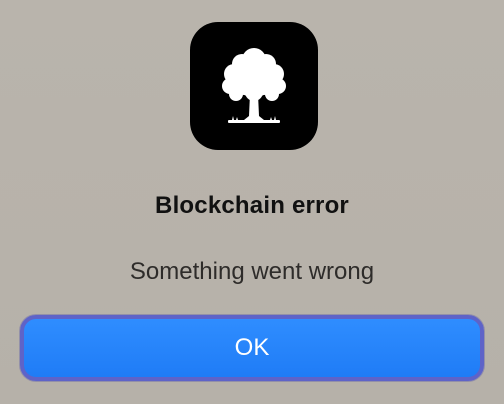  What do you see at coordinates (252, 205) in the screenshot?
I see `dialog-title: Blockchain error` at bounding box center [252, 205].